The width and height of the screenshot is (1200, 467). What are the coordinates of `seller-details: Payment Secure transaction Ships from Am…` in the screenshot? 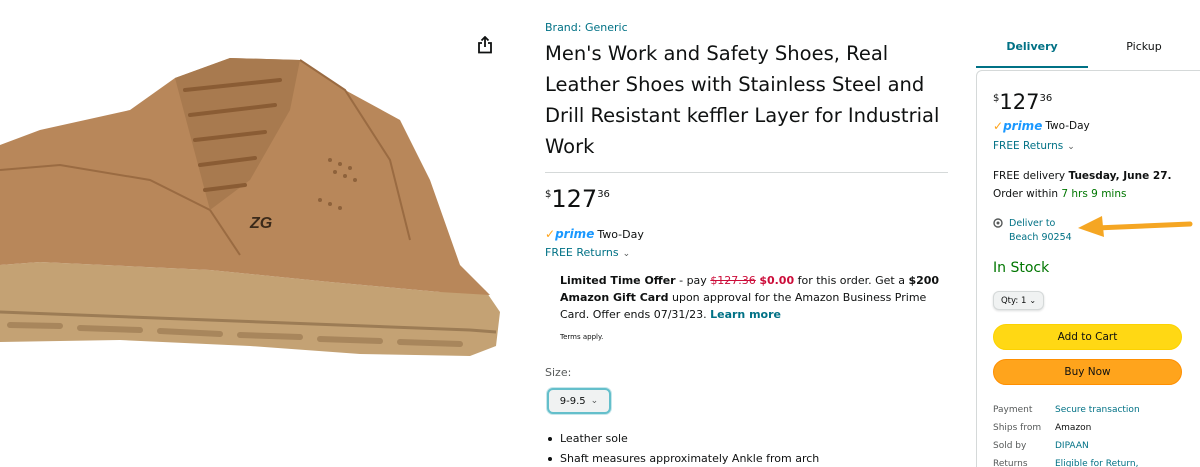 It's located at (1066, 434).